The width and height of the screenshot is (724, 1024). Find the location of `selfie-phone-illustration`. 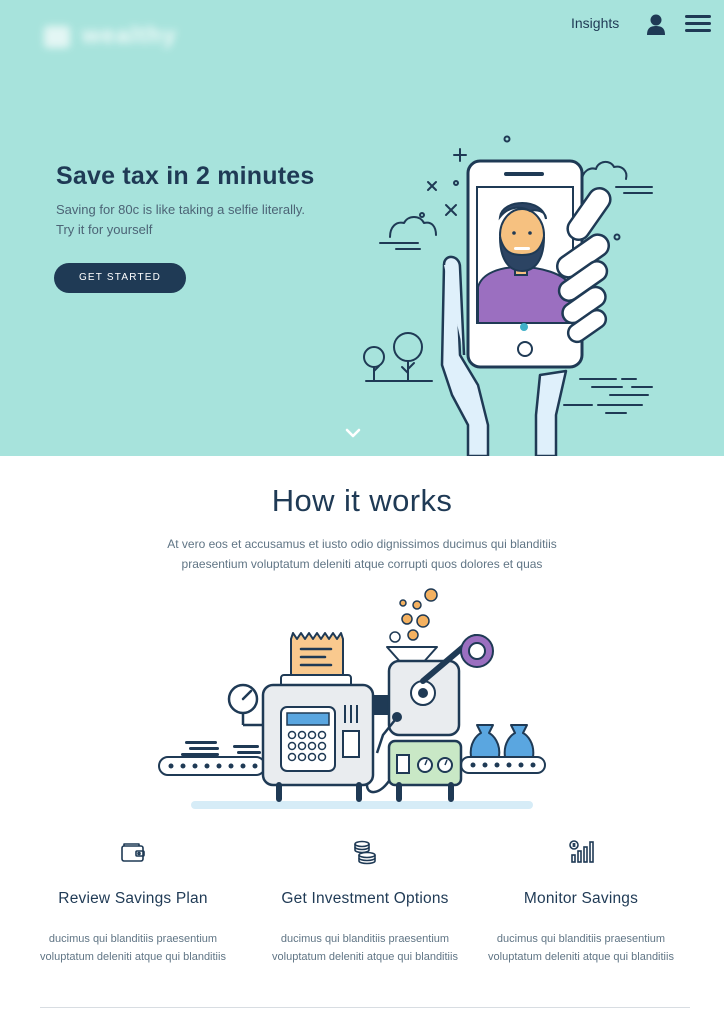

selfie-phone-illustration is located at coordinates (508, 295).